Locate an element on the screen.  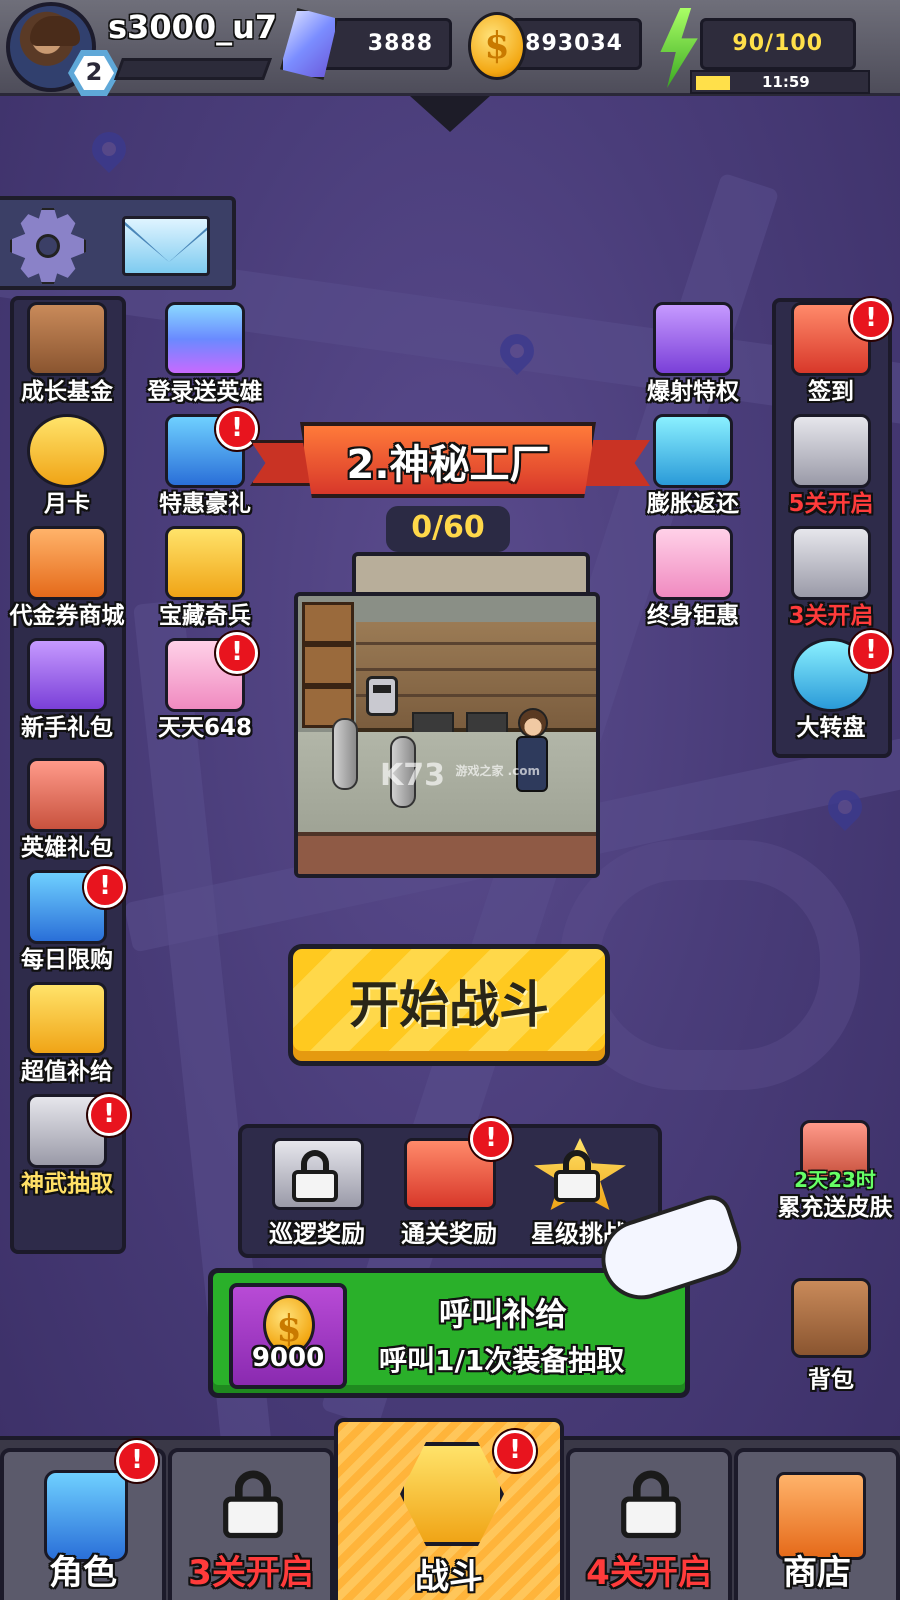
divine-weapon-button: 神武抽取 ! is located at coordinates (67, 1148).